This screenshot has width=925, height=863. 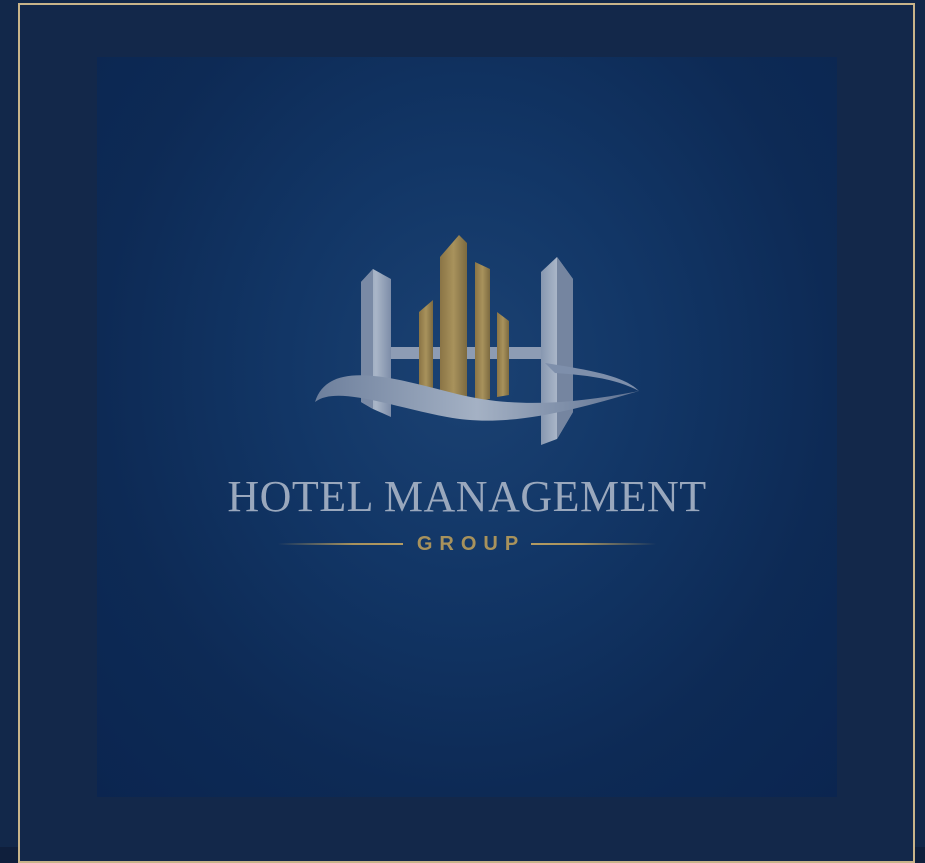 I want to click on skyline-buildings-swoosh-icon, so click(x=477, y=340).